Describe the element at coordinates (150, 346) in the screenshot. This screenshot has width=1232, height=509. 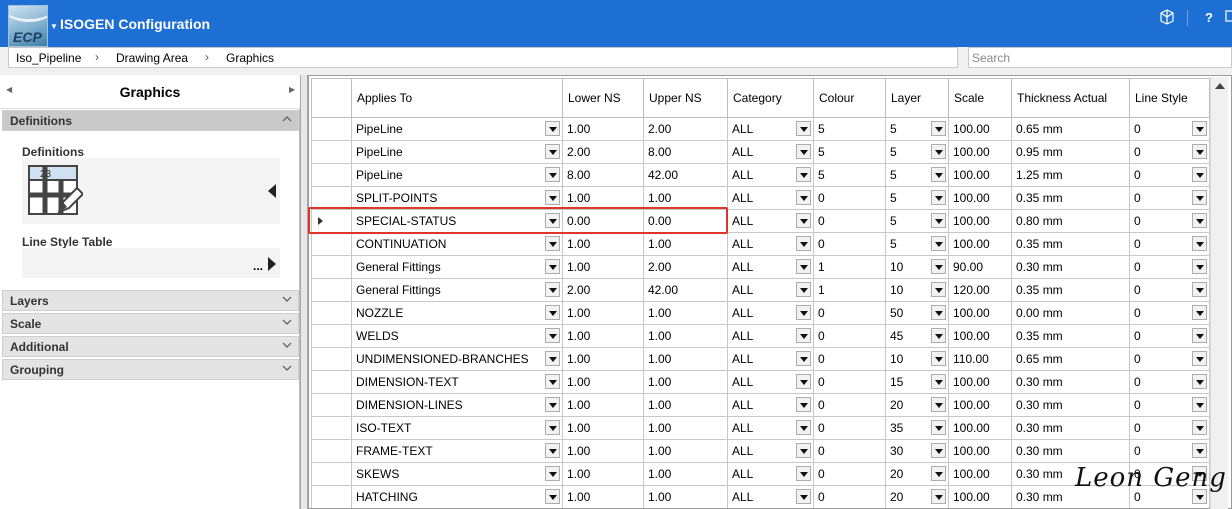
I see `section-additional: Additional` at that location.